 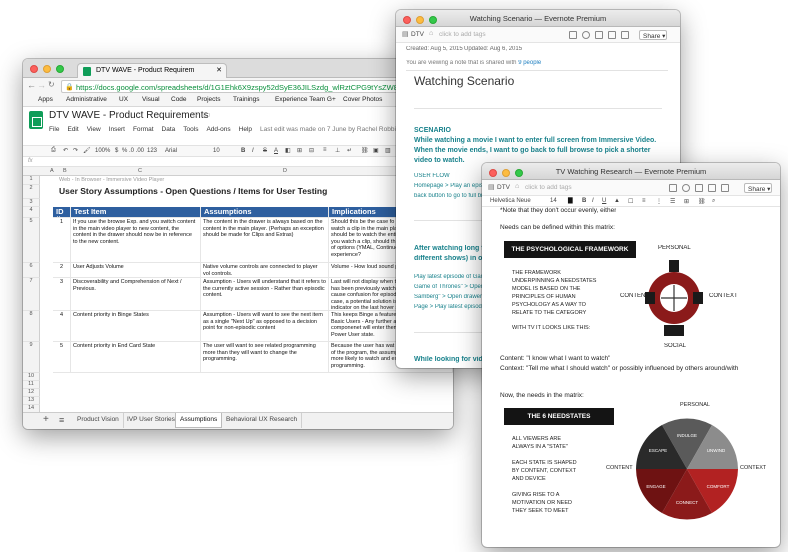 What do you see at coordinates (305, 99) in the screenshot?
I see `bookmark-experience-team: Experience Team G+` at bounding box center [305, 99].